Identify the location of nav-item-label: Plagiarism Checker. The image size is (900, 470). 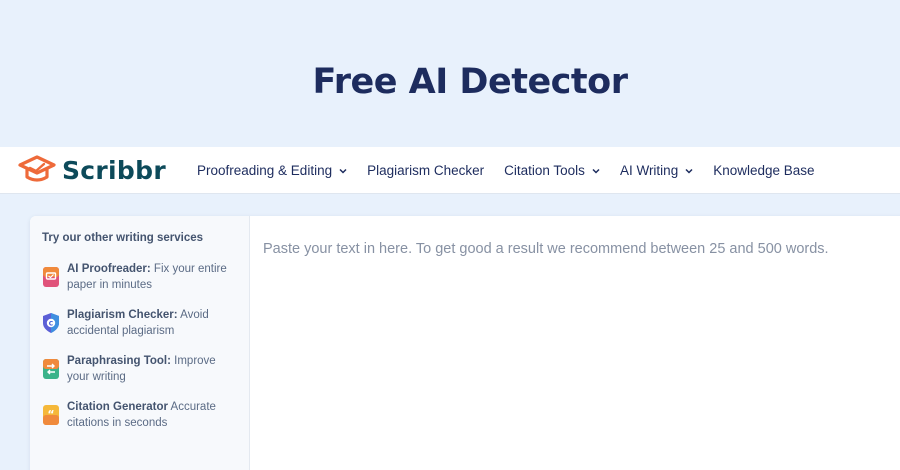
(426, 170).